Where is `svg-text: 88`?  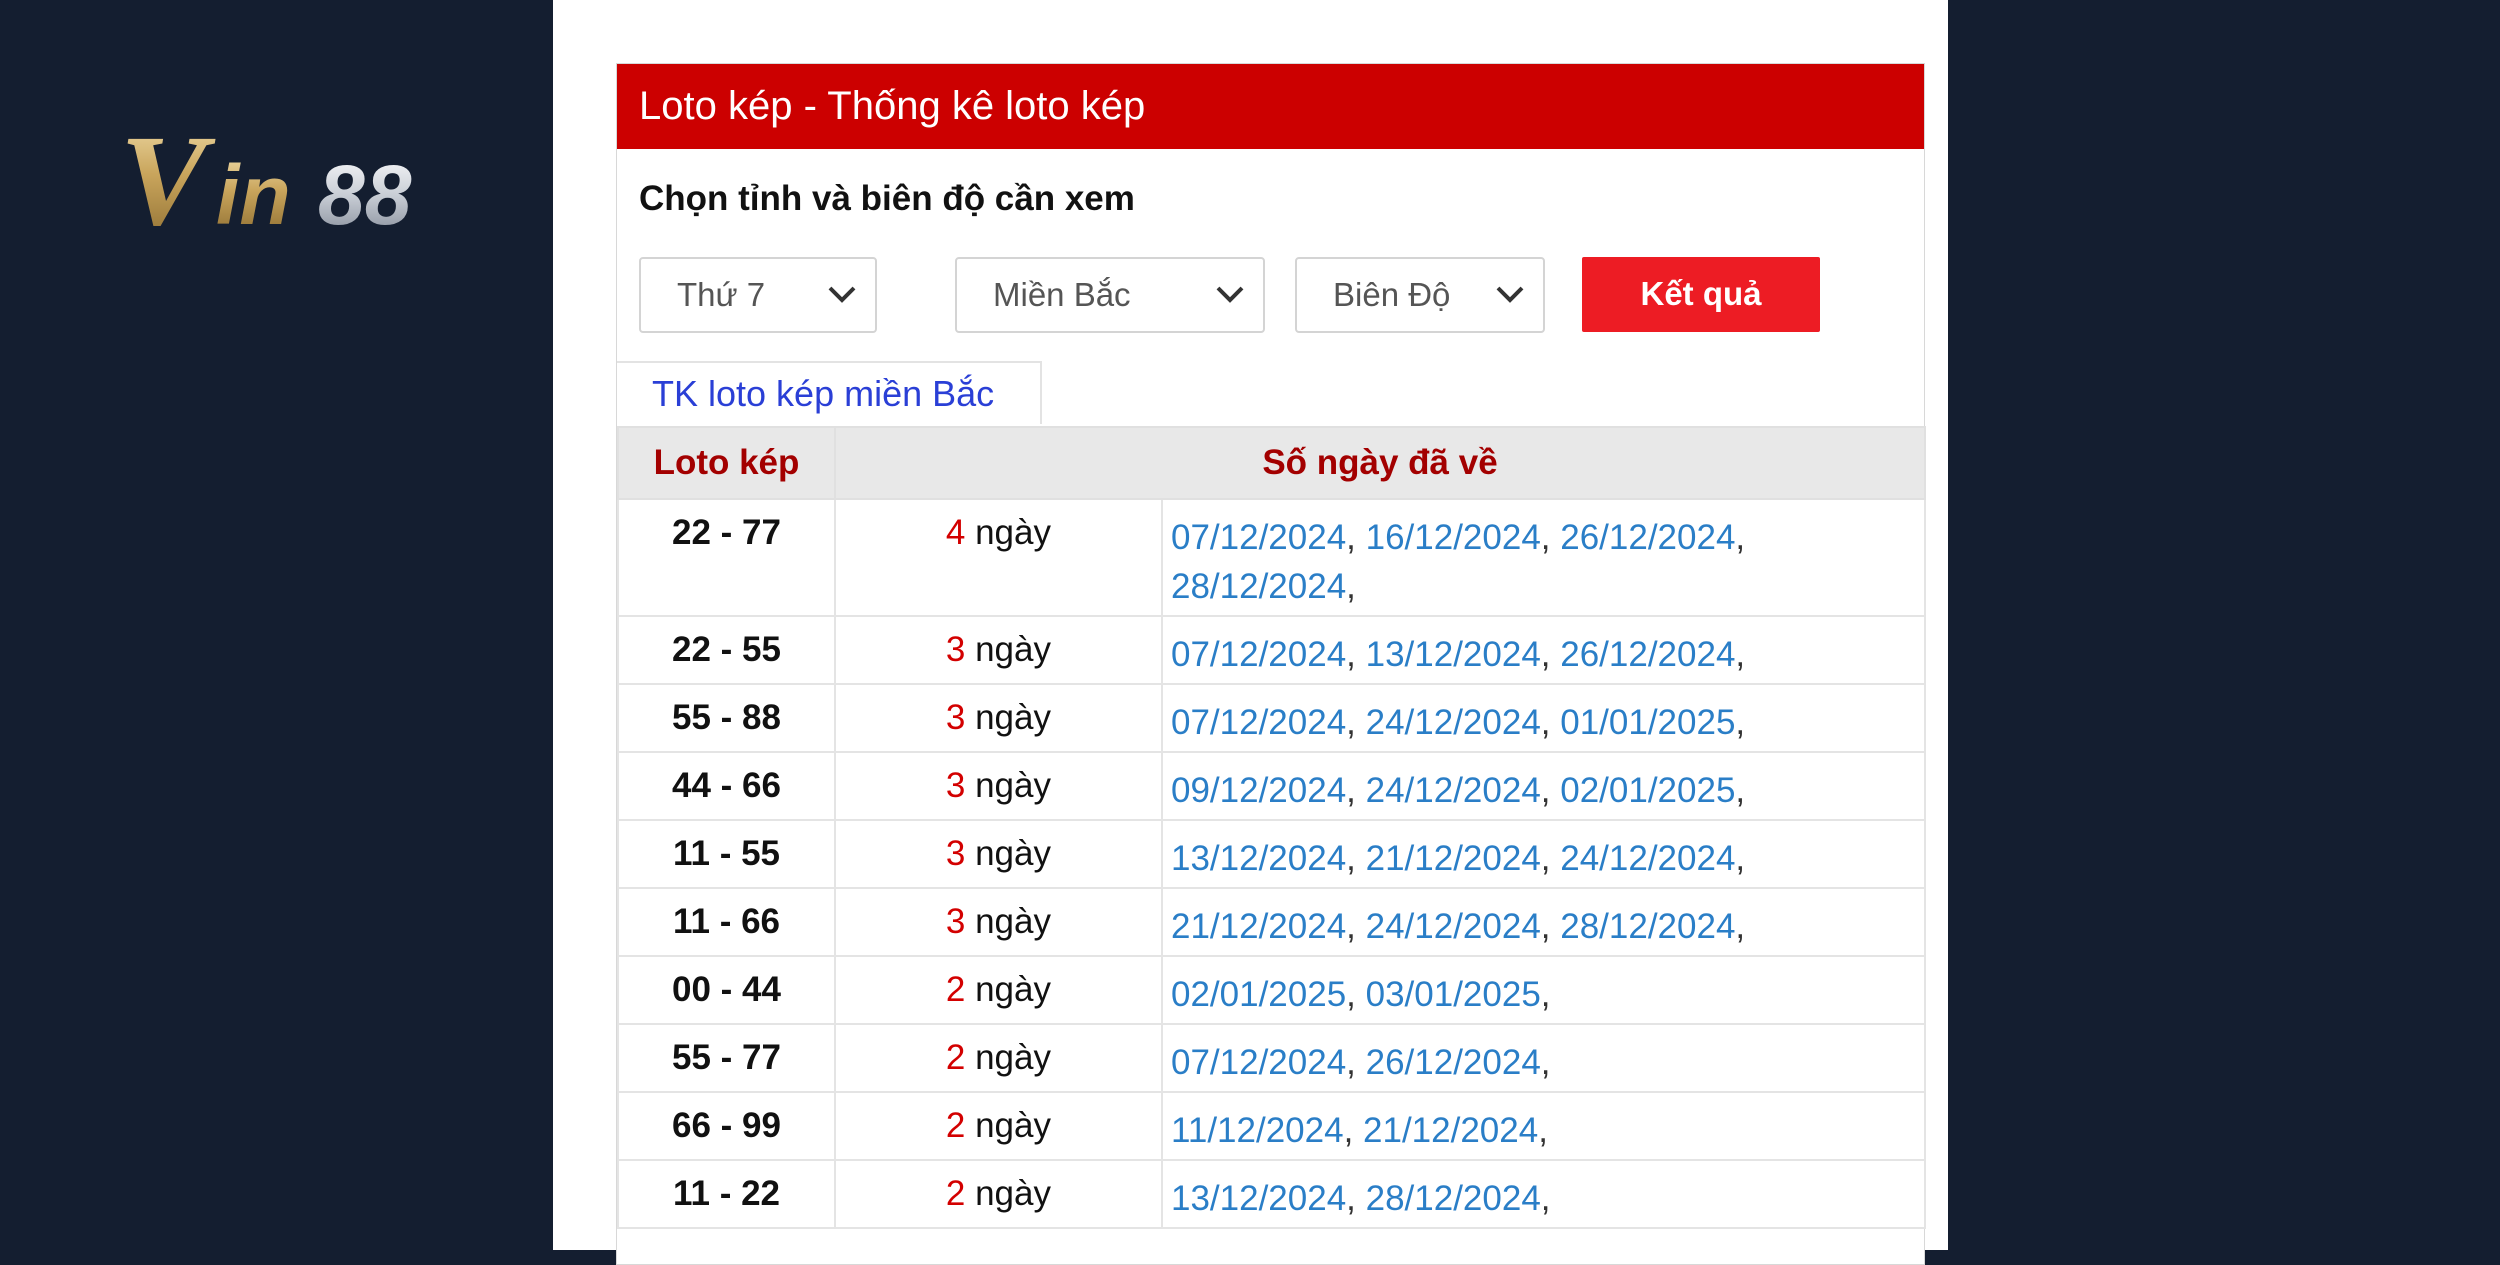
svg-text: 88 is located at coordinates (365, 195).